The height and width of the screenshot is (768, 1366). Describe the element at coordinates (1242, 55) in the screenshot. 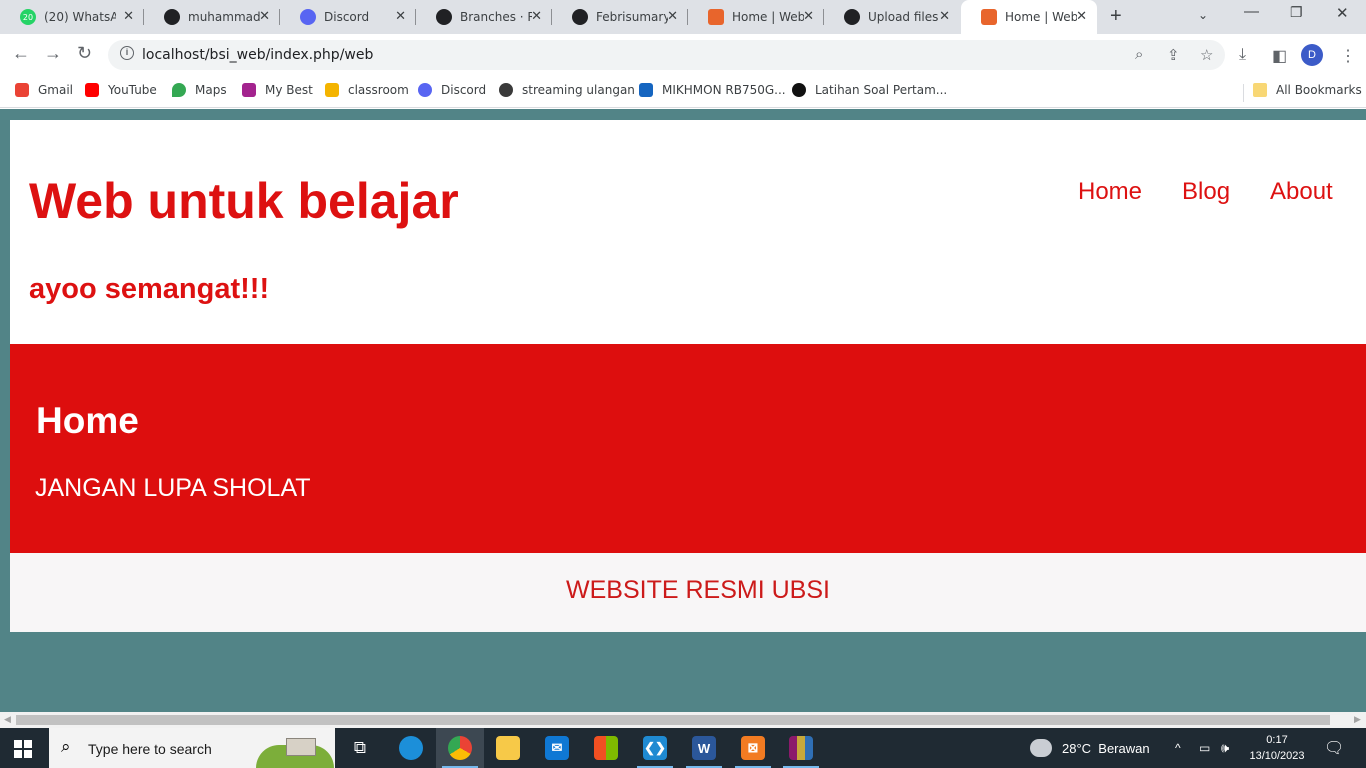

I see `download-icon: ⤓` at that location.